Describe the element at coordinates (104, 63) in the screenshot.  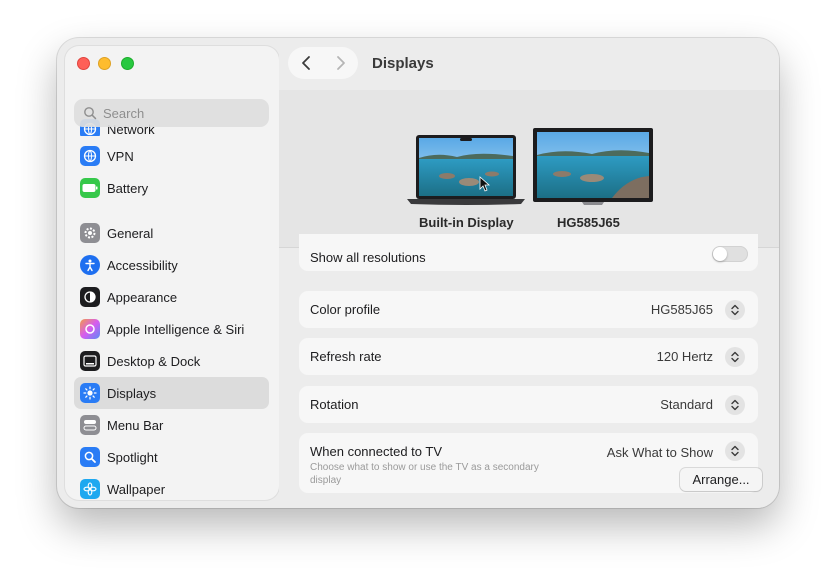
I see `minimize-window-button` at that location.